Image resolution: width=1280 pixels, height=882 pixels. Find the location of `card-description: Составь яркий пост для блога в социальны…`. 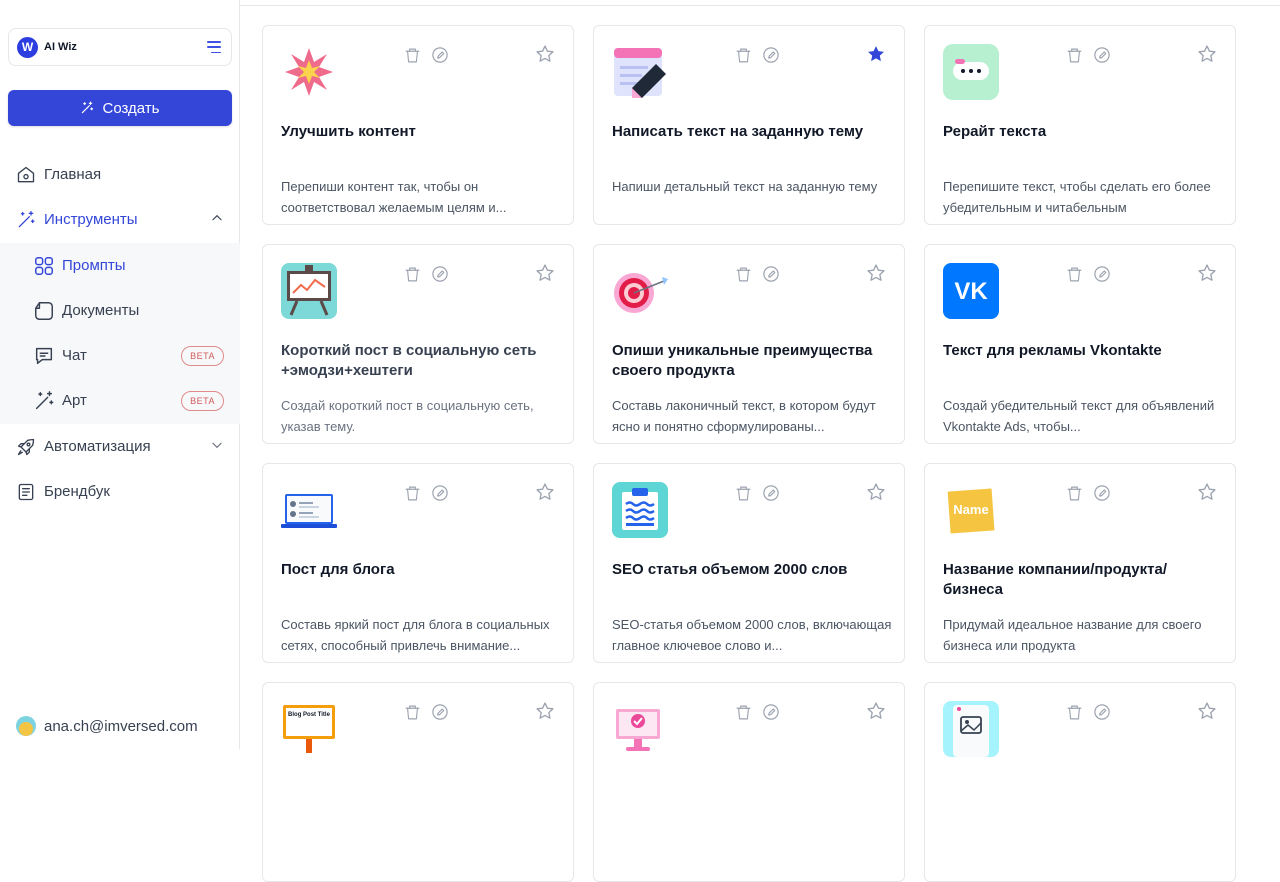

card-description: Составь яркий пост для блога в социальны… is located at coordinates (415, 635).